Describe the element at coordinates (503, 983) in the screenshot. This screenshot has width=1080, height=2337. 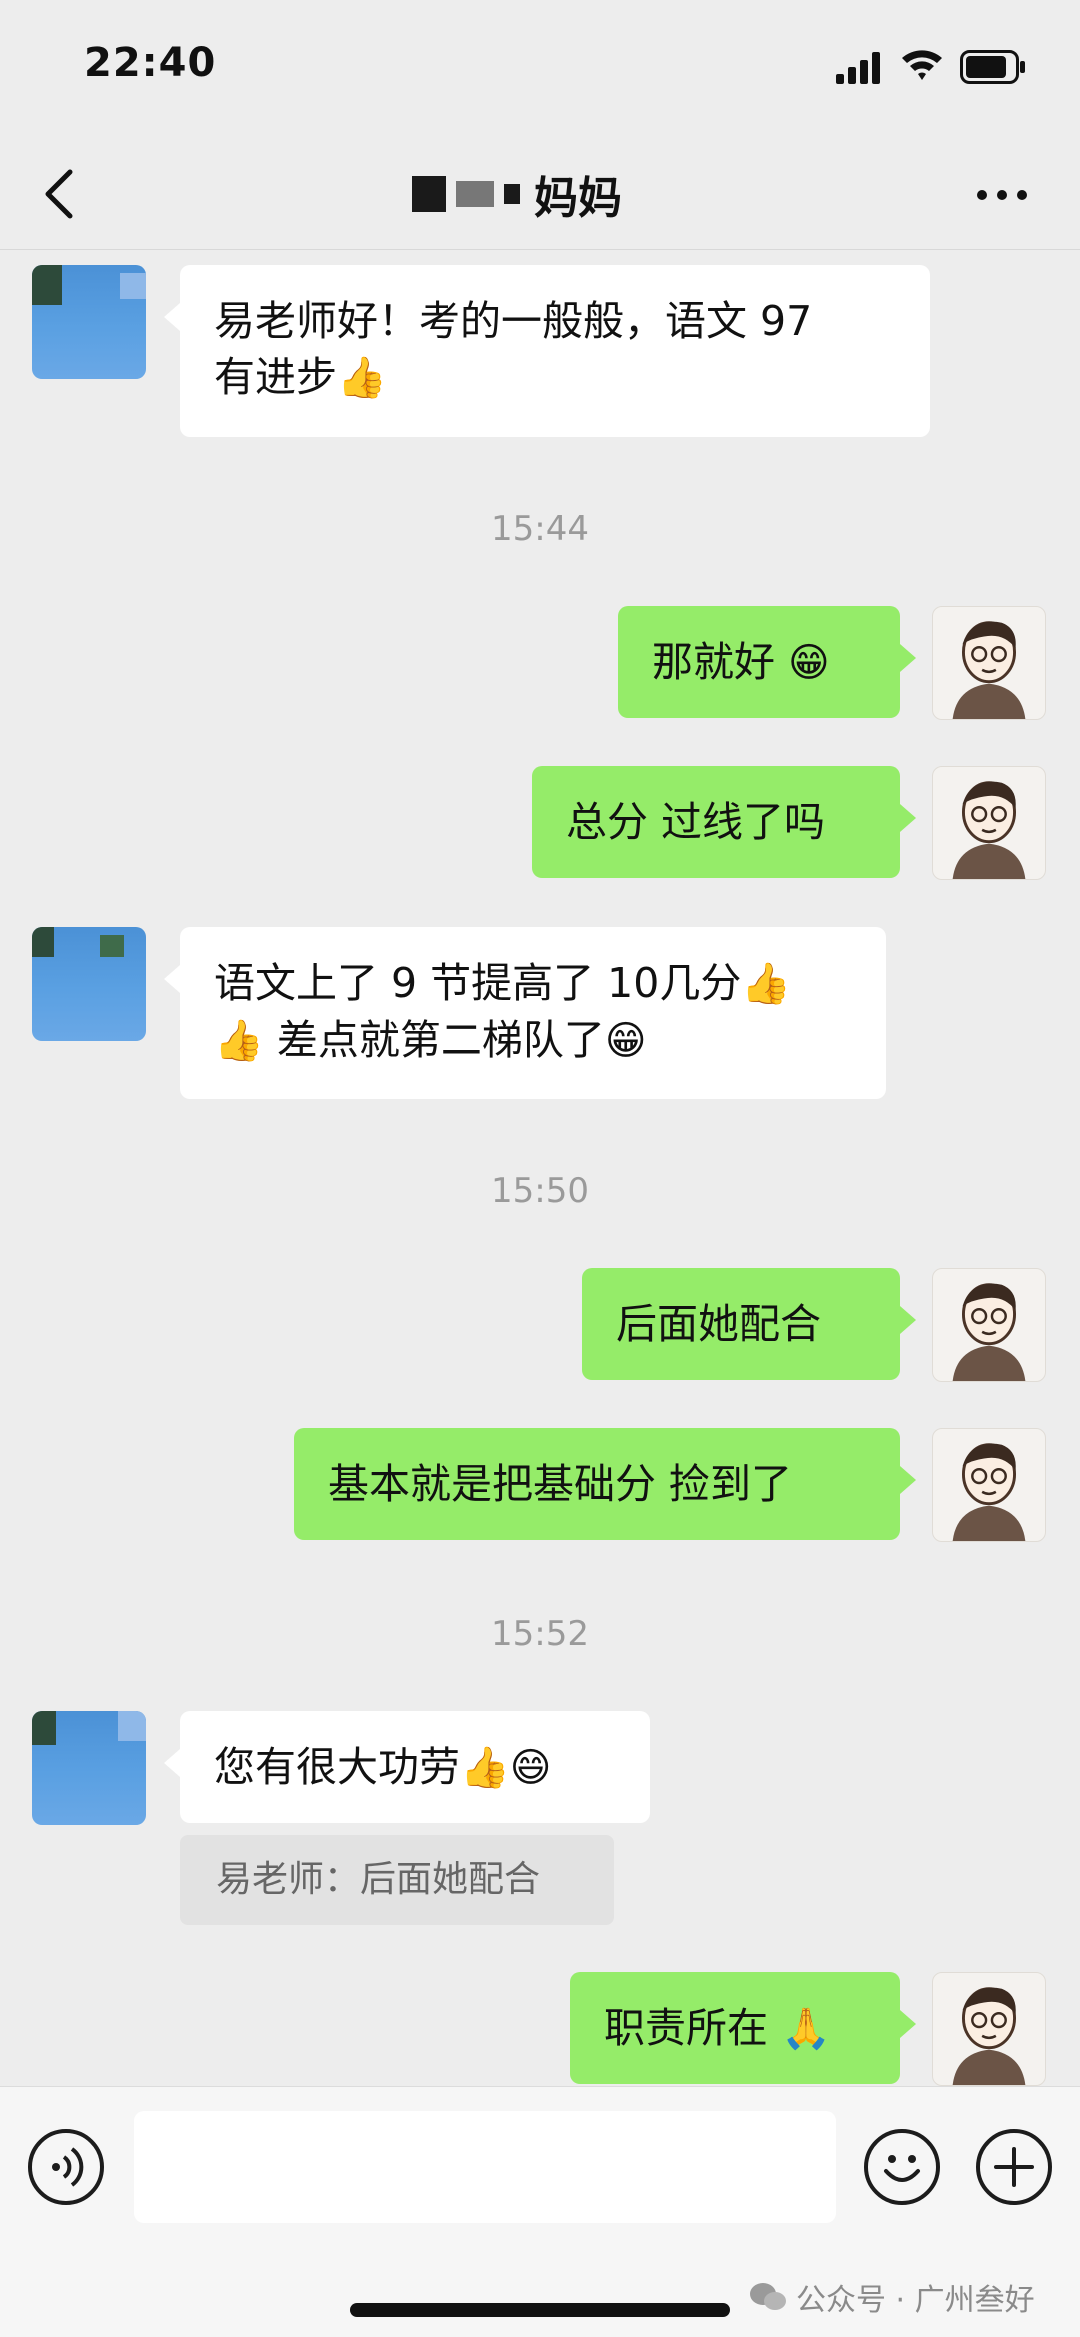
I see `message-text: 语文上了 9 节提高了 10几分👍` at that location.